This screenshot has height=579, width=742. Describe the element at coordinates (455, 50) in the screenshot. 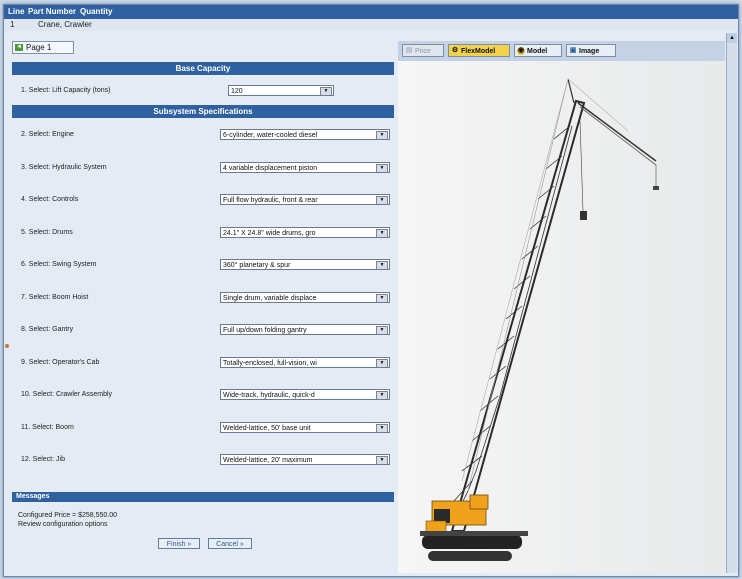

I see `flexmodel-icon: ⚙` at that location.